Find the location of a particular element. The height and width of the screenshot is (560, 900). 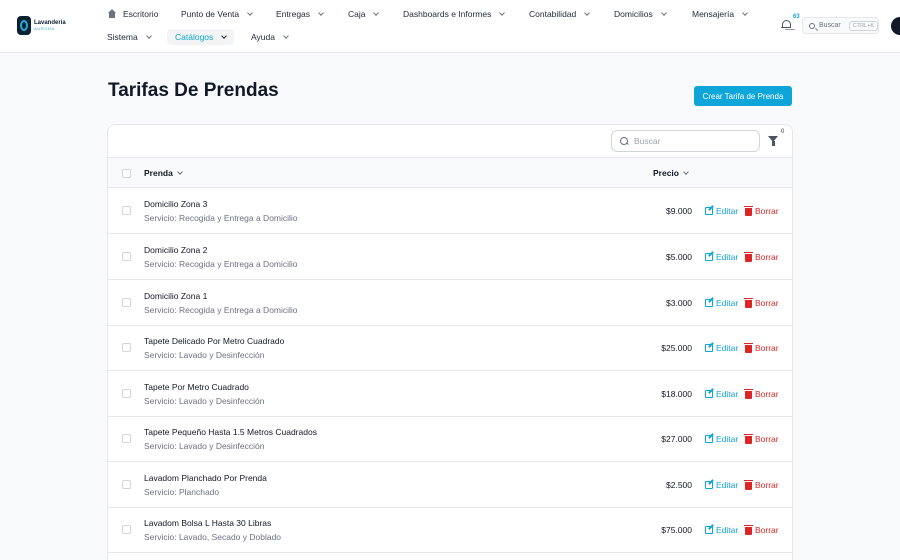

bell-icon is located at coordinates (786, 25).